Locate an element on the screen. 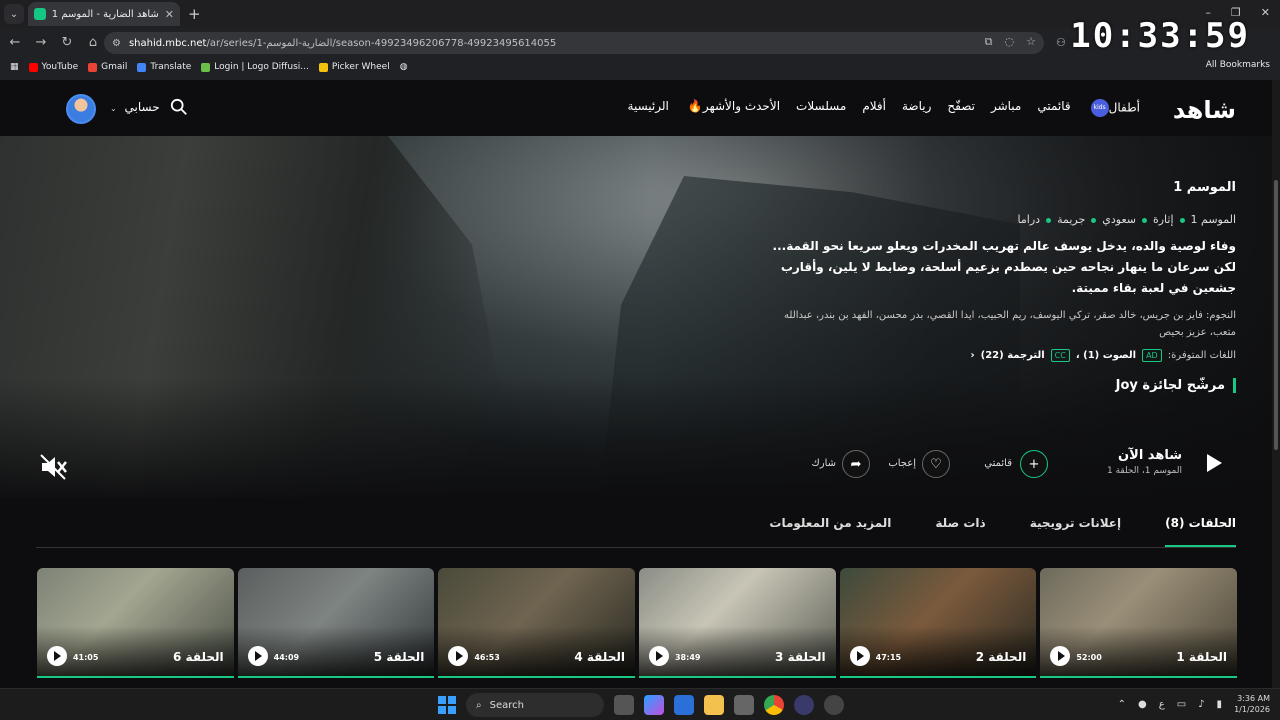 The image size is (1280, 720). nav-movies: أفلام is located at coordinates (874, 108).